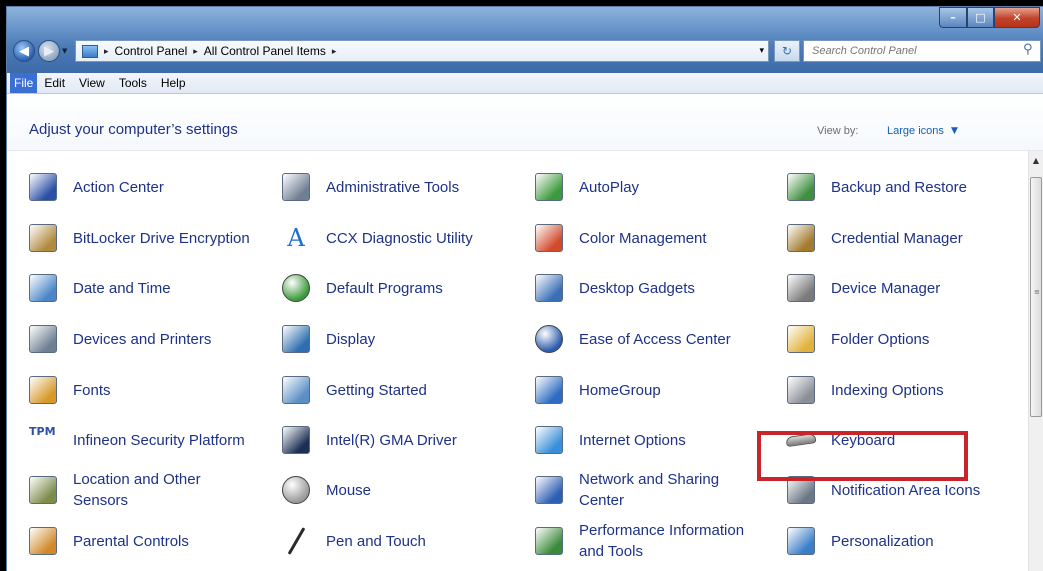 This screenshot has width=1043, height=571. Describe the element at coordinates (173, 83) in the screenshot. I see `menu-help: Help` at that location.